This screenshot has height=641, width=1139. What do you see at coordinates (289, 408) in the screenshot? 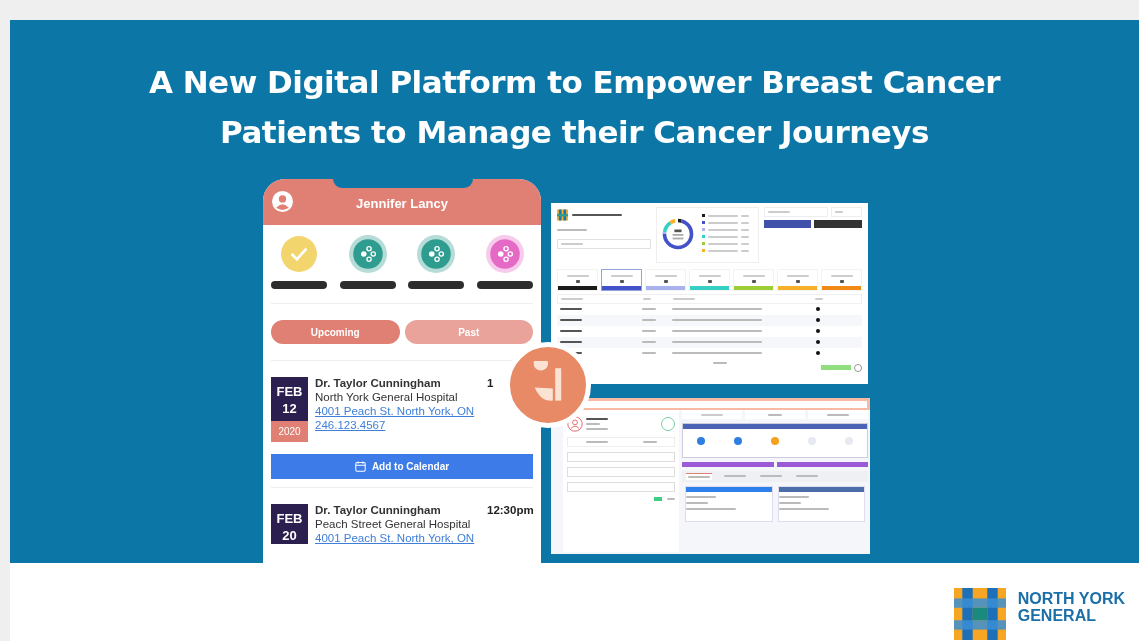
I see `date-day: 12` at bounding box center [289, 408].